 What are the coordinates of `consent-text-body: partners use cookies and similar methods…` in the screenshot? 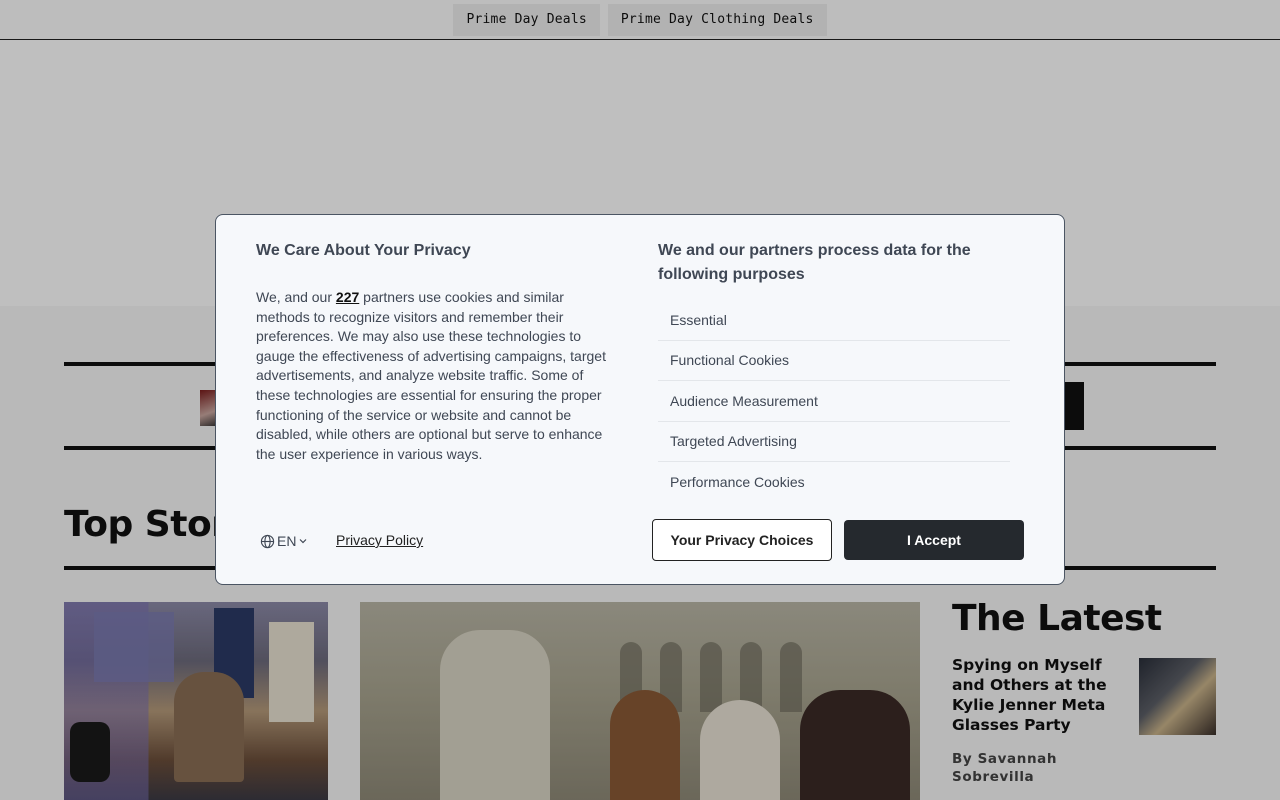 It's located at (431, 375).